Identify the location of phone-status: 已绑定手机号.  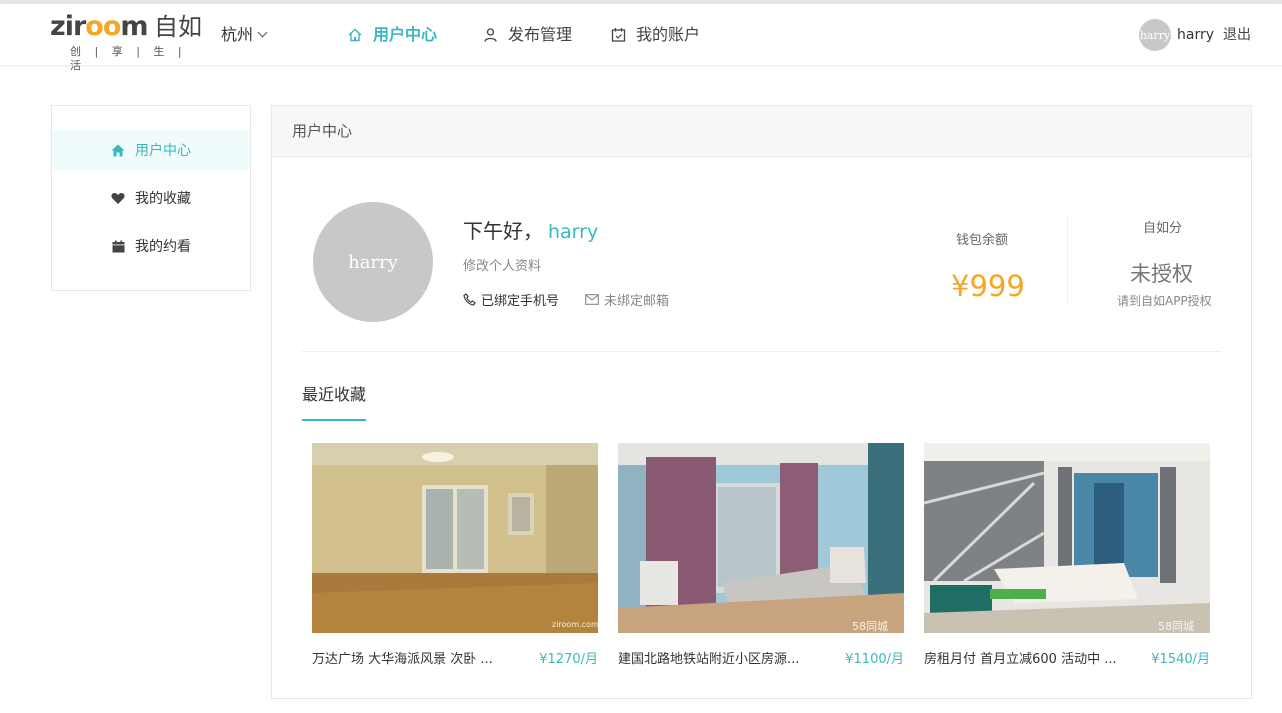
(511, 299).